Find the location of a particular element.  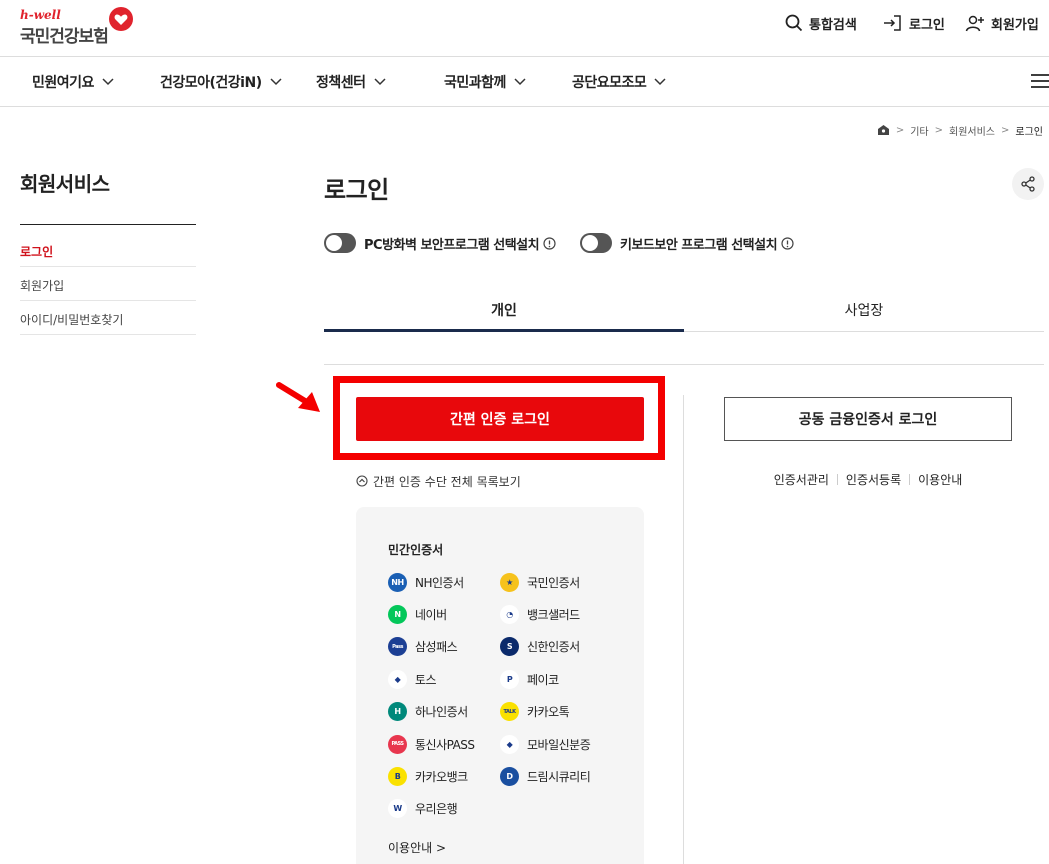

cert-register-link: 인증서등록 is located at coordinates (873, 479).